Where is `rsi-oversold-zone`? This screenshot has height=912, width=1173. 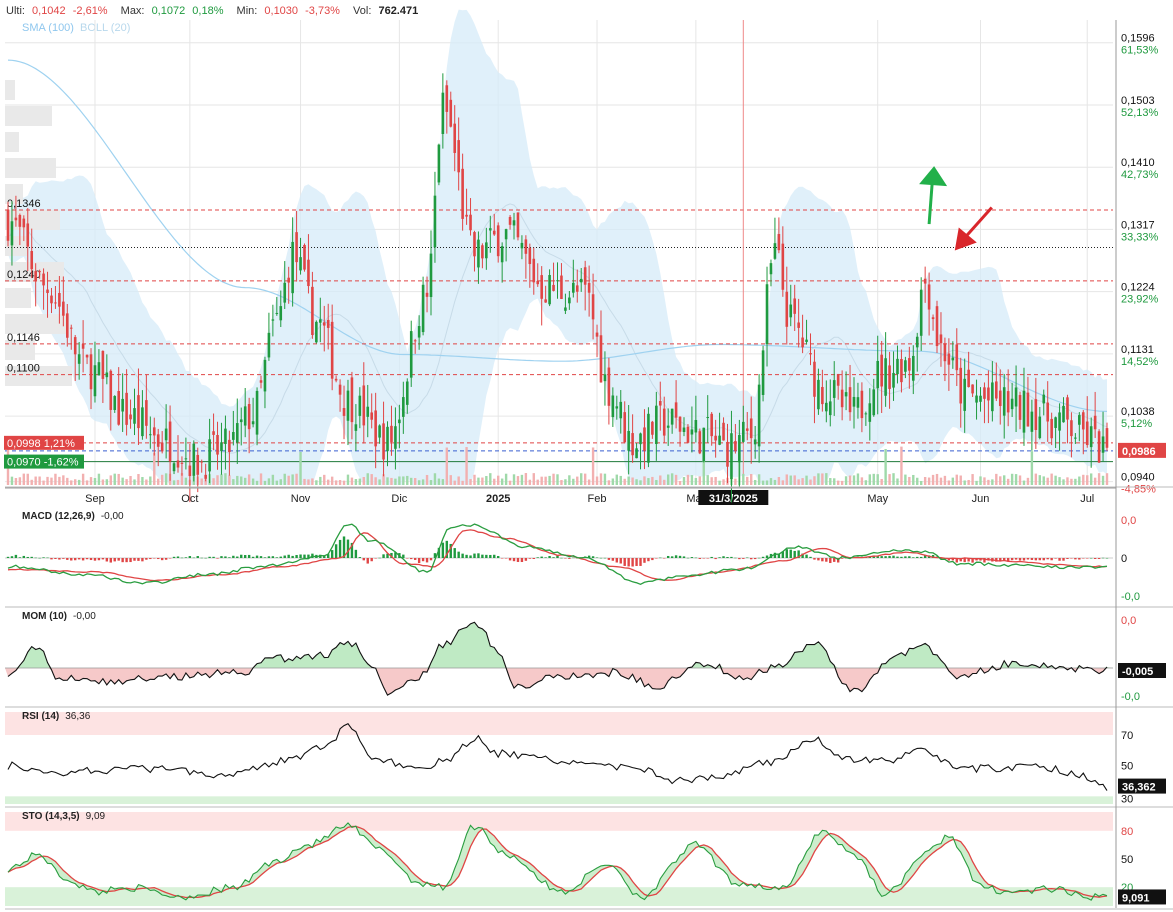 rsi-oversold-zone is located at coordinates (559, 800).